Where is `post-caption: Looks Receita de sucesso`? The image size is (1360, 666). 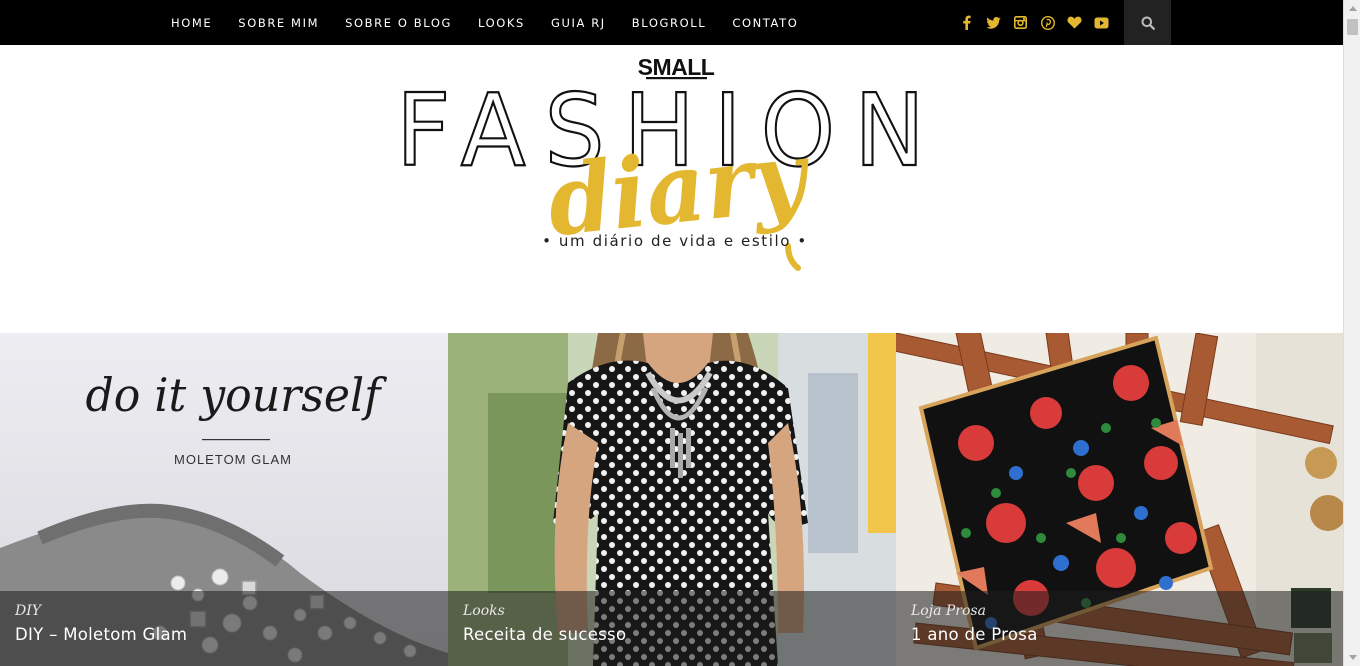
post-caption: Looks Receita de sucesso is located at coordinates (672, 628).